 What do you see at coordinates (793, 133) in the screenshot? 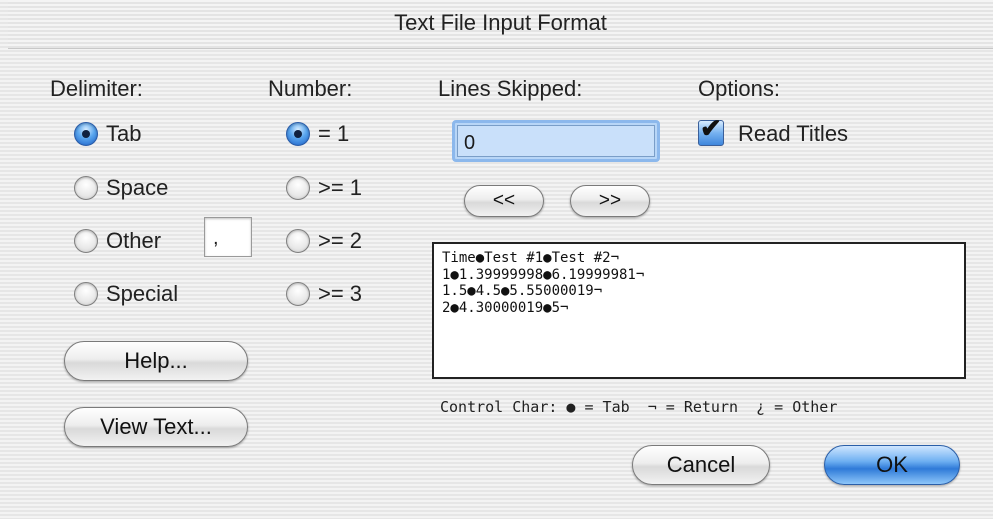
I see `read-titles-label: Read Titles` at bounding box center [793, 133].